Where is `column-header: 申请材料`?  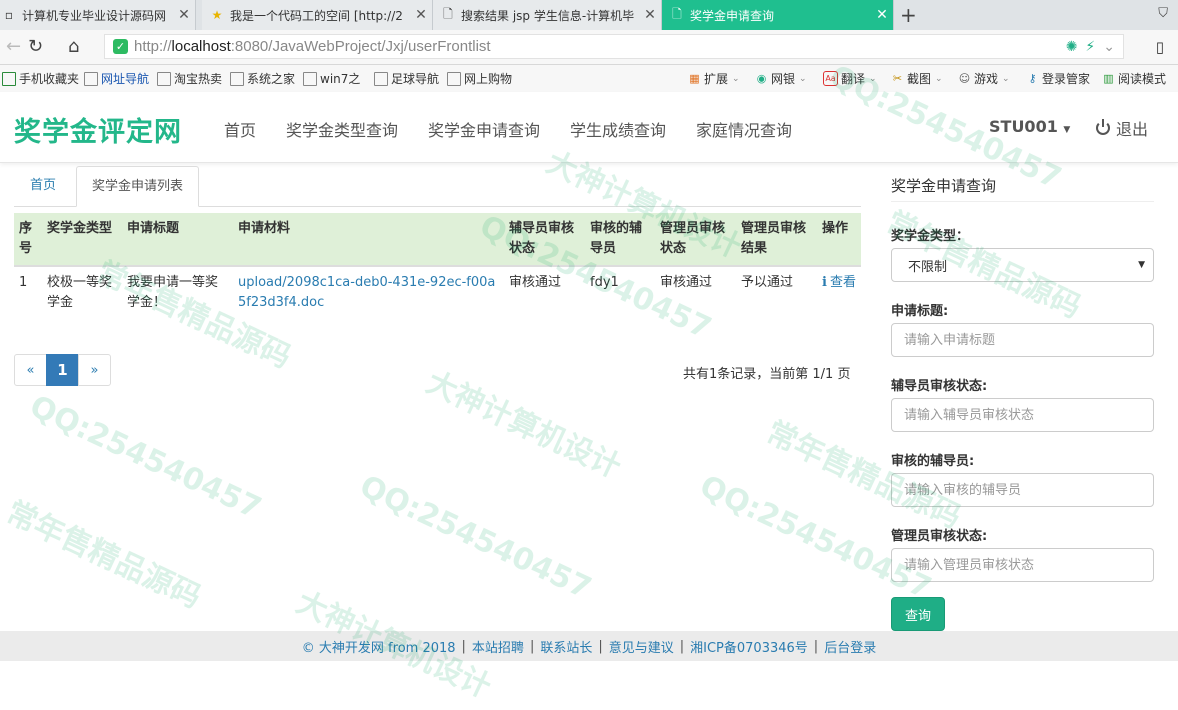
column-header: 申请材料 is located at coordinates (368, 240).